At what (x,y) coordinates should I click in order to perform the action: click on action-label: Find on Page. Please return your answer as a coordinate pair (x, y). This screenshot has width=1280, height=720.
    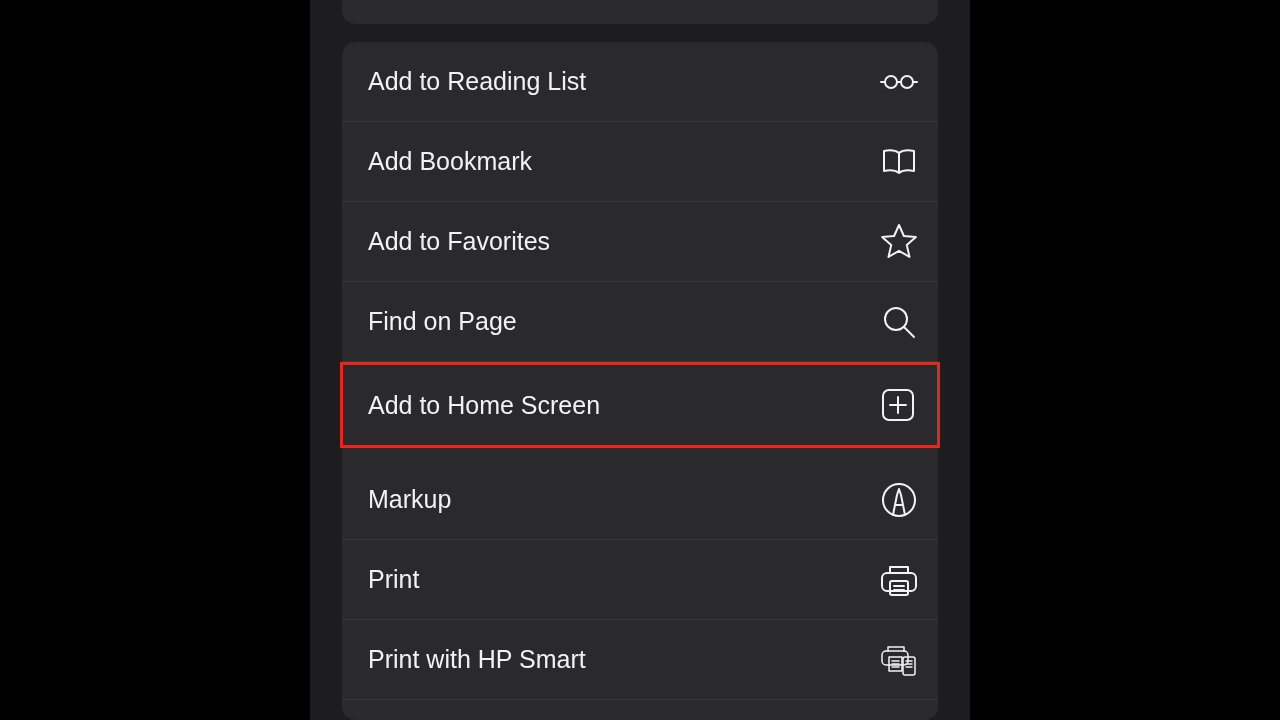
    Looking at the image, I should click on (442, 321).